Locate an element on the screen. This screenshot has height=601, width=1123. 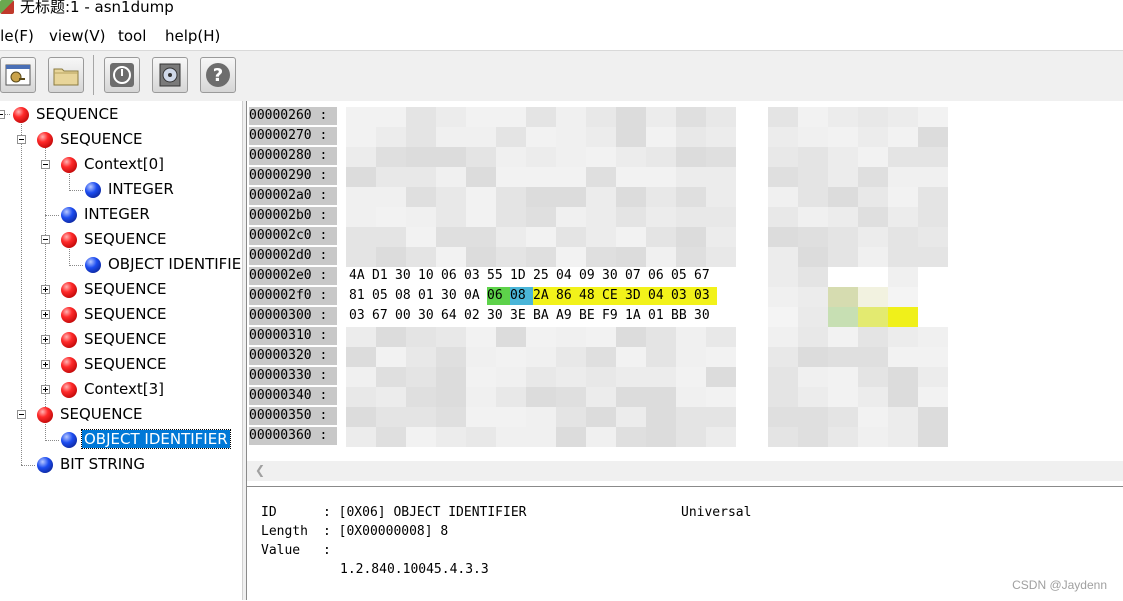
info-value-colon: : is located at coordinates (327, 550).